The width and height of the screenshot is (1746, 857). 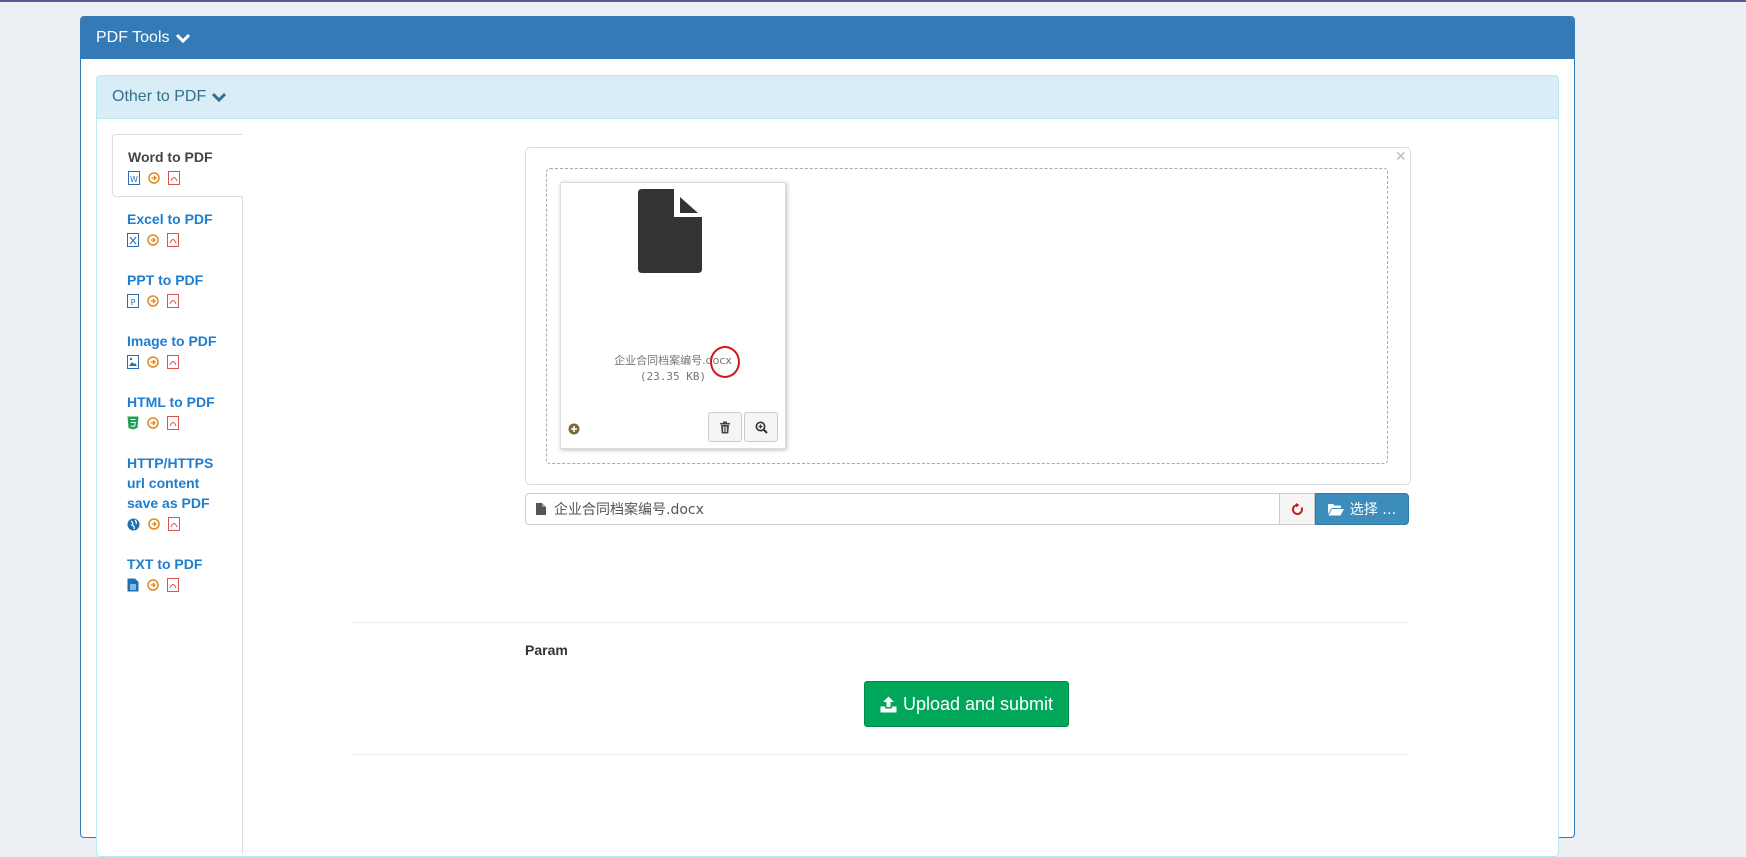 What do you see at coordinates (978, 703) in the screenshot?
I see `upload-submit-label: Upload and submit` at bounding box center [978, 703].